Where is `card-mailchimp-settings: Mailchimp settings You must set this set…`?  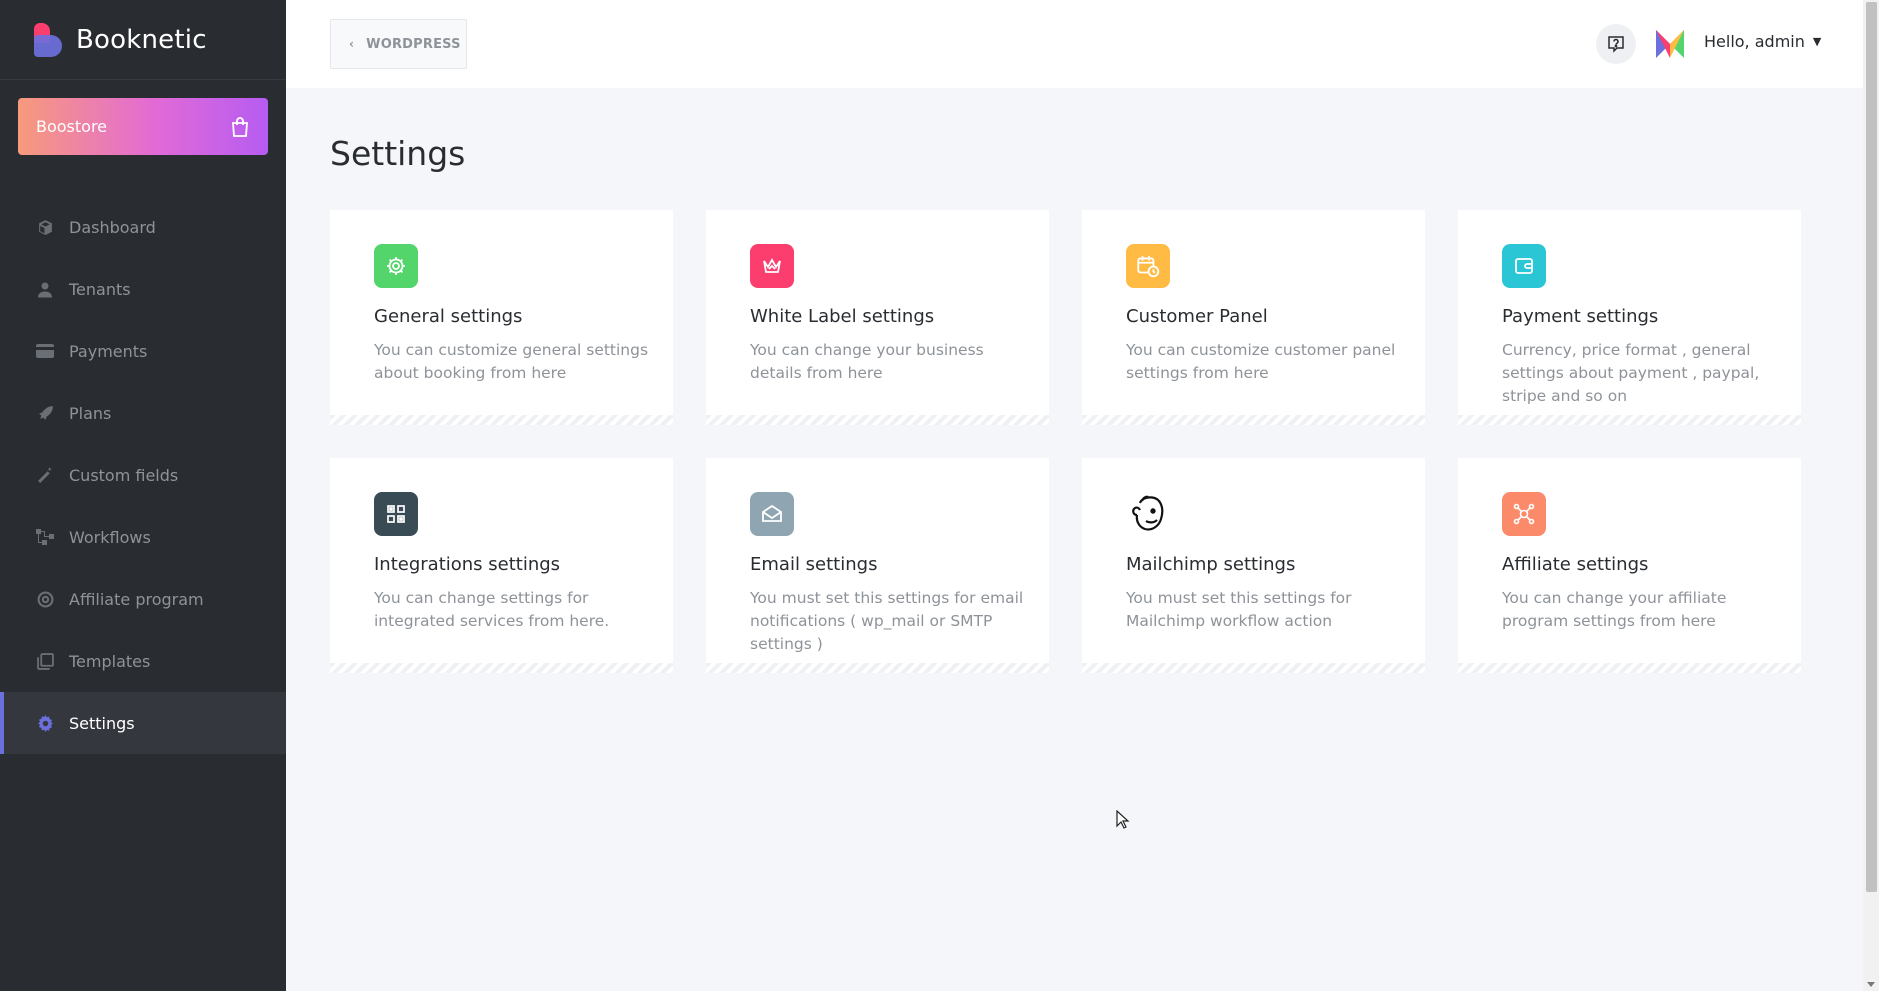 card-mailchimp-settings: Mailchimp settings You must set this set… is located at coordinates (1253, 565).